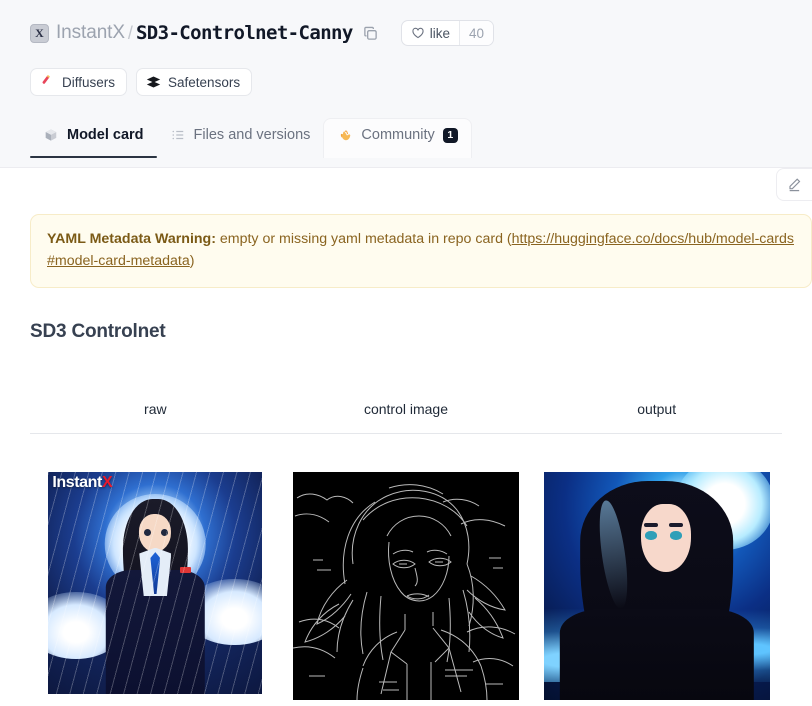 Image resolution: width=812 pixels, height=706 pixels. What do you see at coordinates (252, 134) in the screenshot?
I see `tab-label: Files and versions` at bounding box center [252, 134].